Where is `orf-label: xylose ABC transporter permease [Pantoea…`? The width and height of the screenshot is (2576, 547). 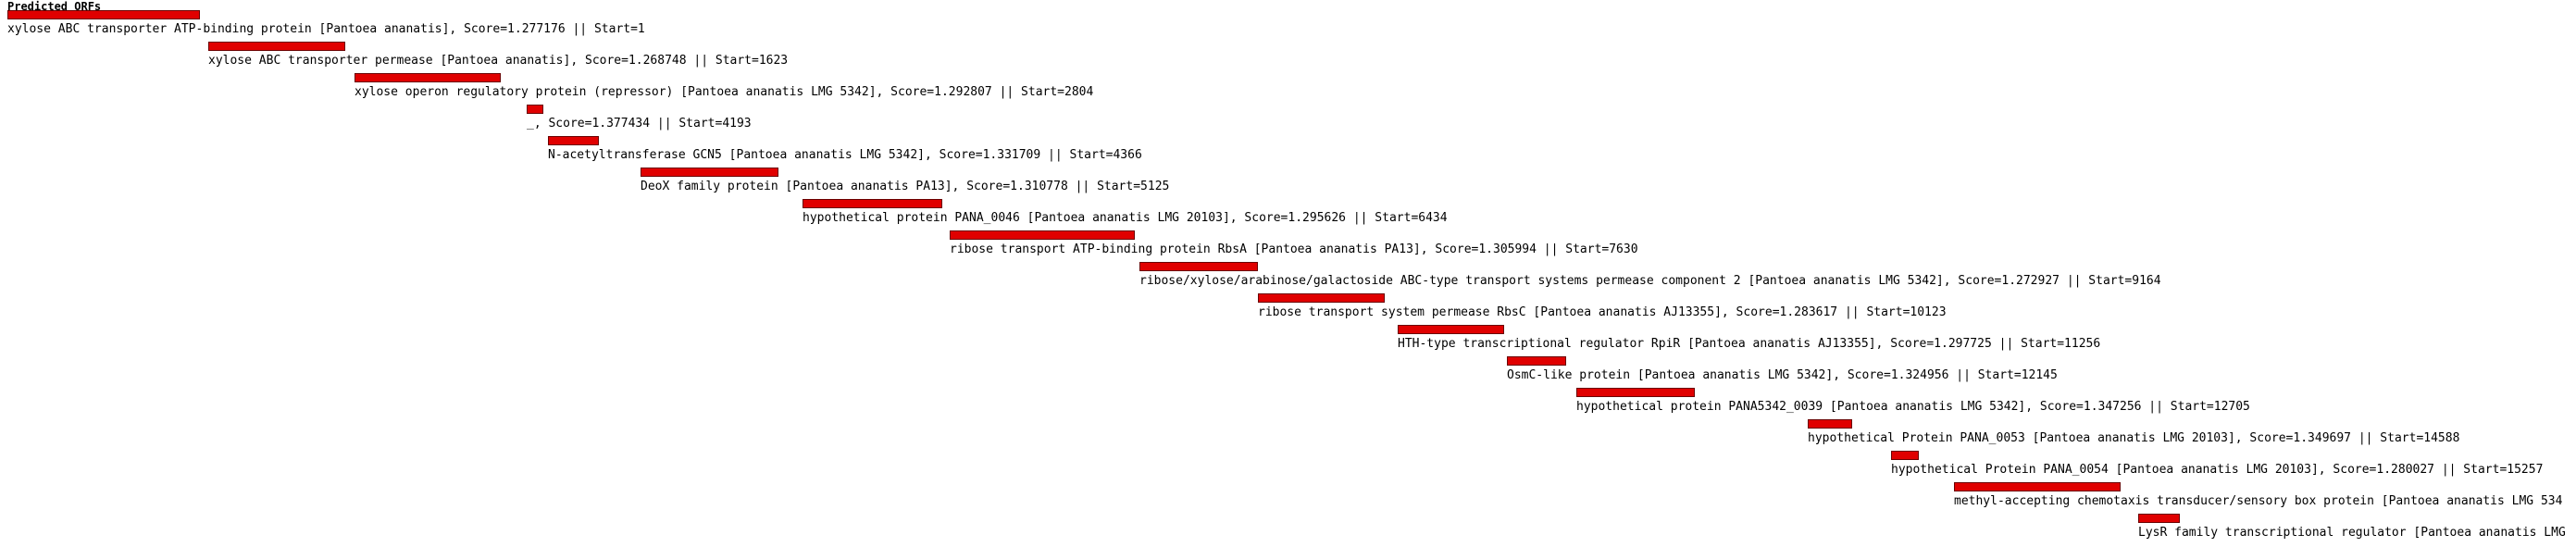 orf-label: xylose ABC transporter permease [Pantoea… is located at coordinates (498, 61).